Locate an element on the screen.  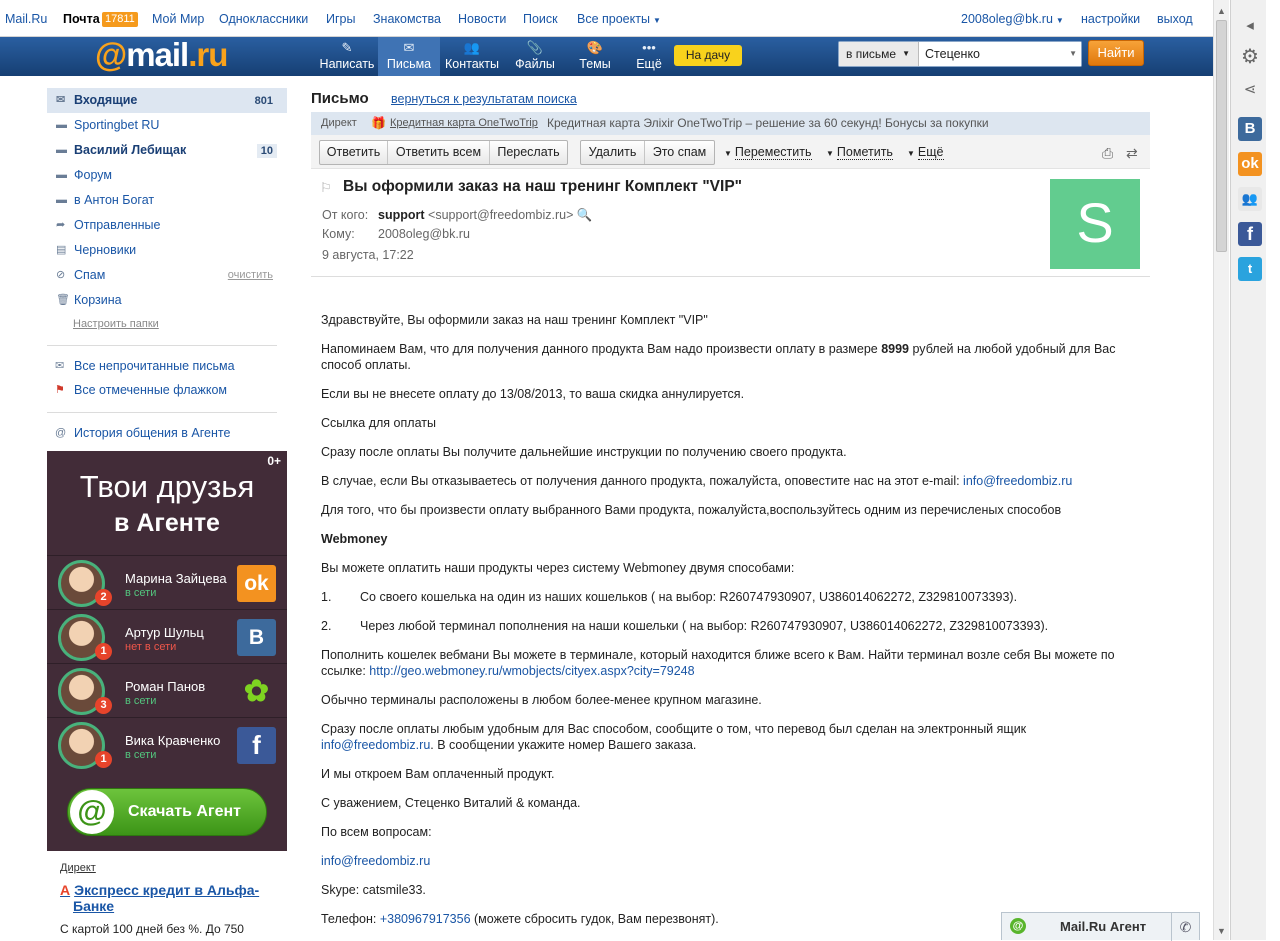
alfabank-logo-icon: A is located at coordinates (65, 890).